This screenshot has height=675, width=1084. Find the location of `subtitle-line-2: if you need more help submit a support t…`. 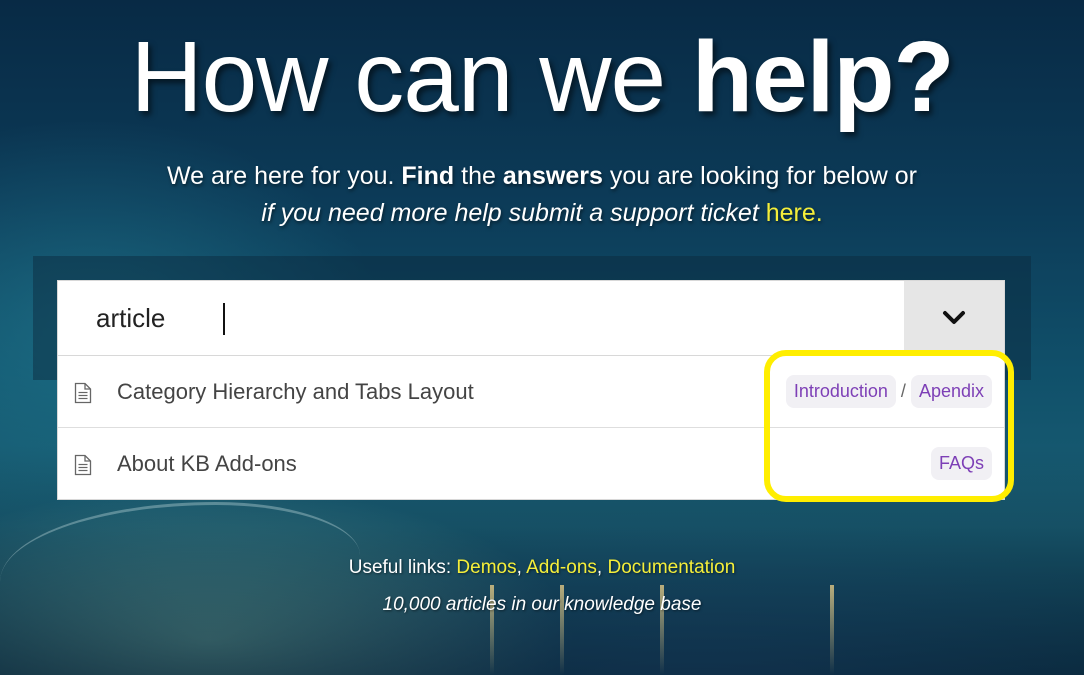

subtitle-line-2: if you need more help submit a support t… is located at coordinates (542, 213).